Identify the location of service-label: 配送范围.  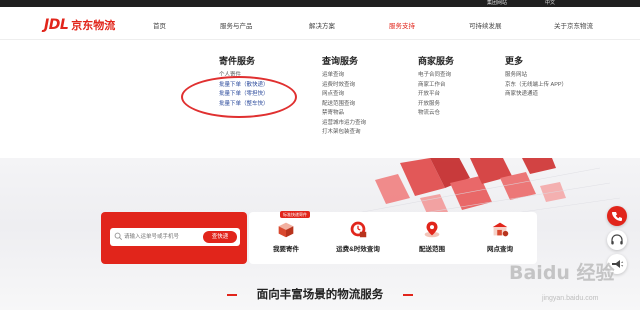
(432, 249).